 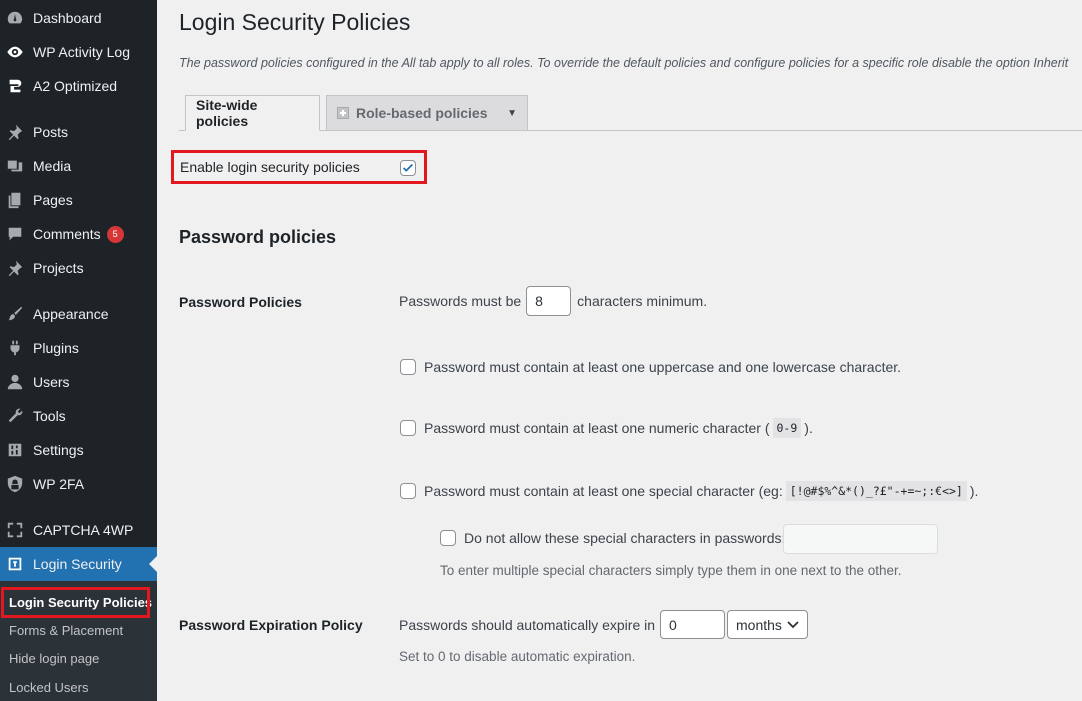 I want to click on user-icon, so click(x=15, y=382).